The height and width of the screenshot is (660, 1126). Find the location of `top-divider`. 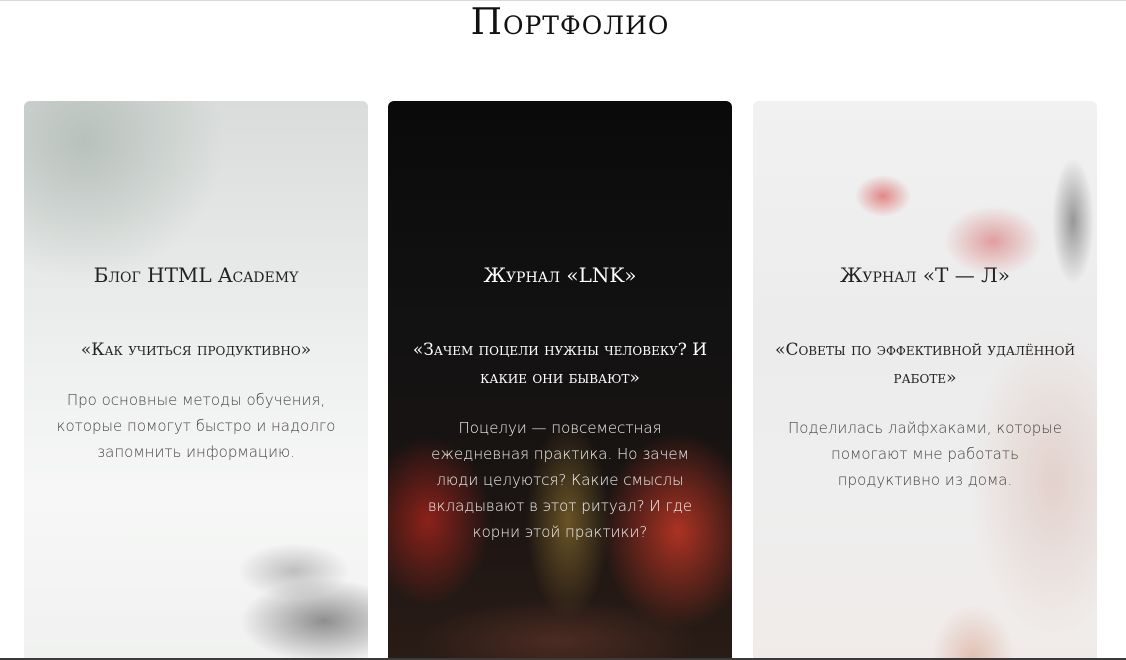

top-divider is located at coordinates (563, 0).